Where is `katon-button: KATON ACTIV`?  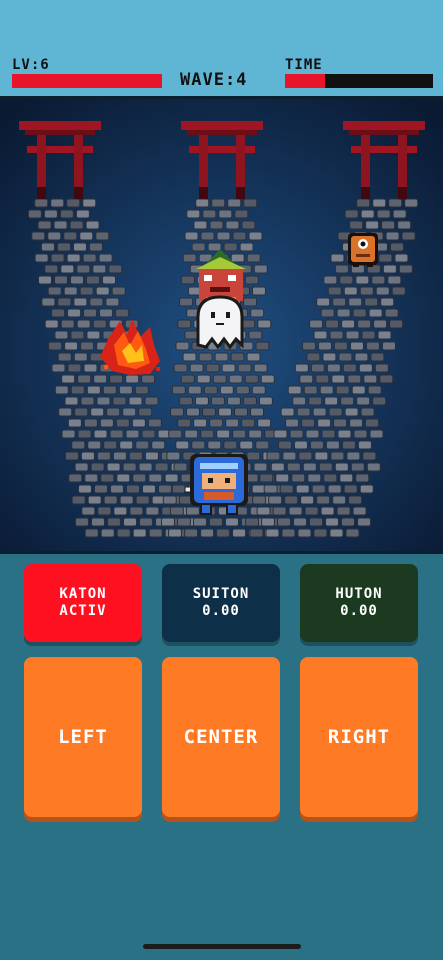
katon-button: KATON ACTIV is located at coordinates (83, 603).